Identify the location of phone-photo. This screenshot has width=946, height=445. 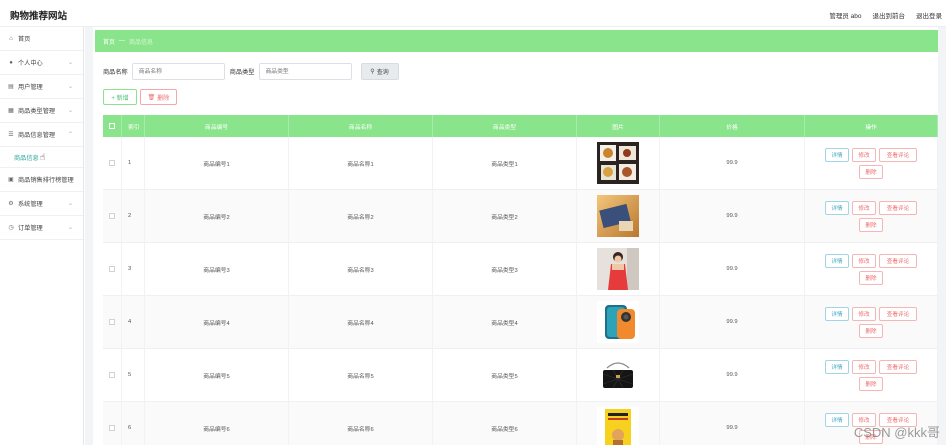
(618, 322).